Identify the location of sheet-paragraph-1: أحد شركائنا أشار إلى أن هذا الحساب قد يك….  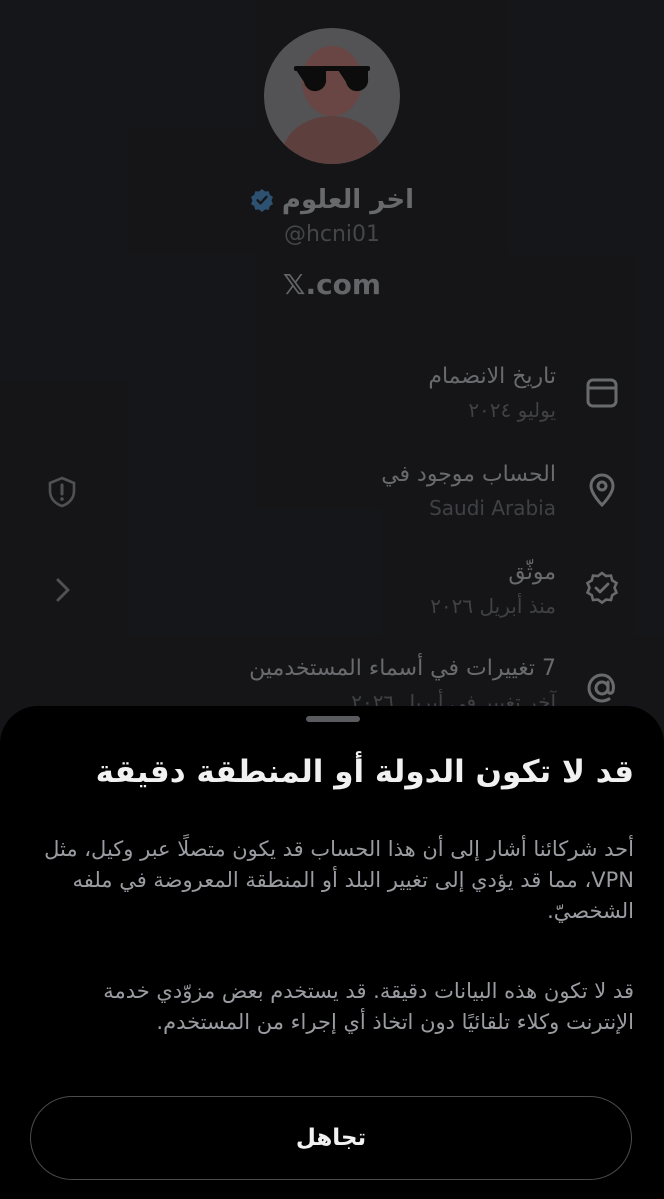
(339, 880).